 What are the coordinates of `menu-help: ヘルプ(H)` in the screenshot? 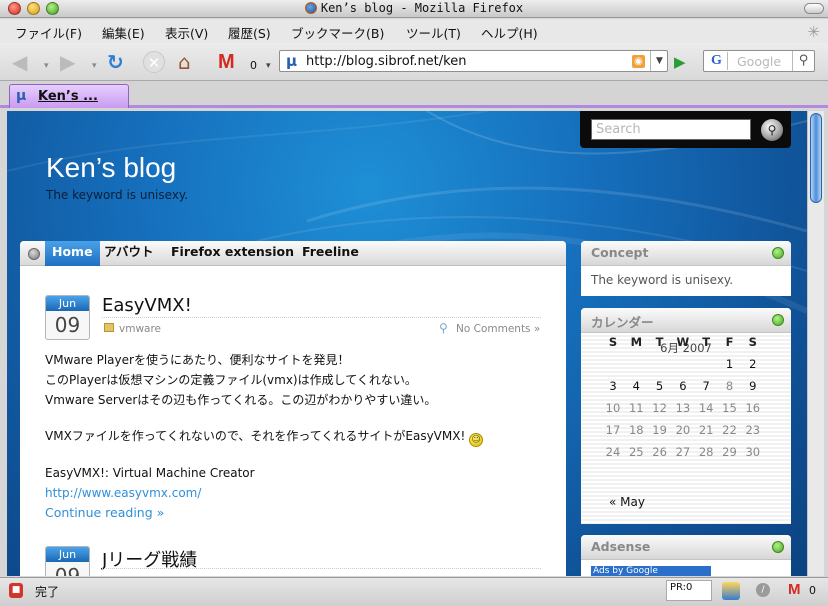 It's located at (509, 32).